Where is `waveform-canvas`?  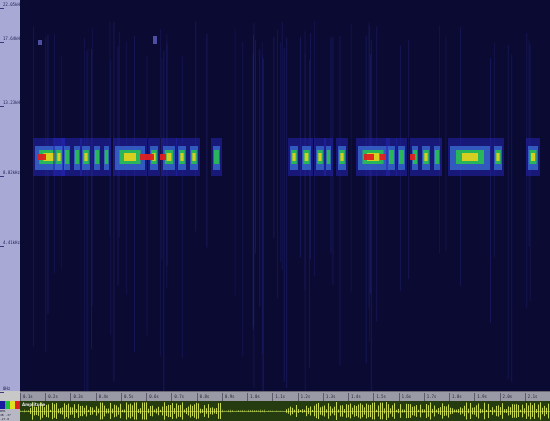 waveform-canvas is located at coordinates (285, 411).